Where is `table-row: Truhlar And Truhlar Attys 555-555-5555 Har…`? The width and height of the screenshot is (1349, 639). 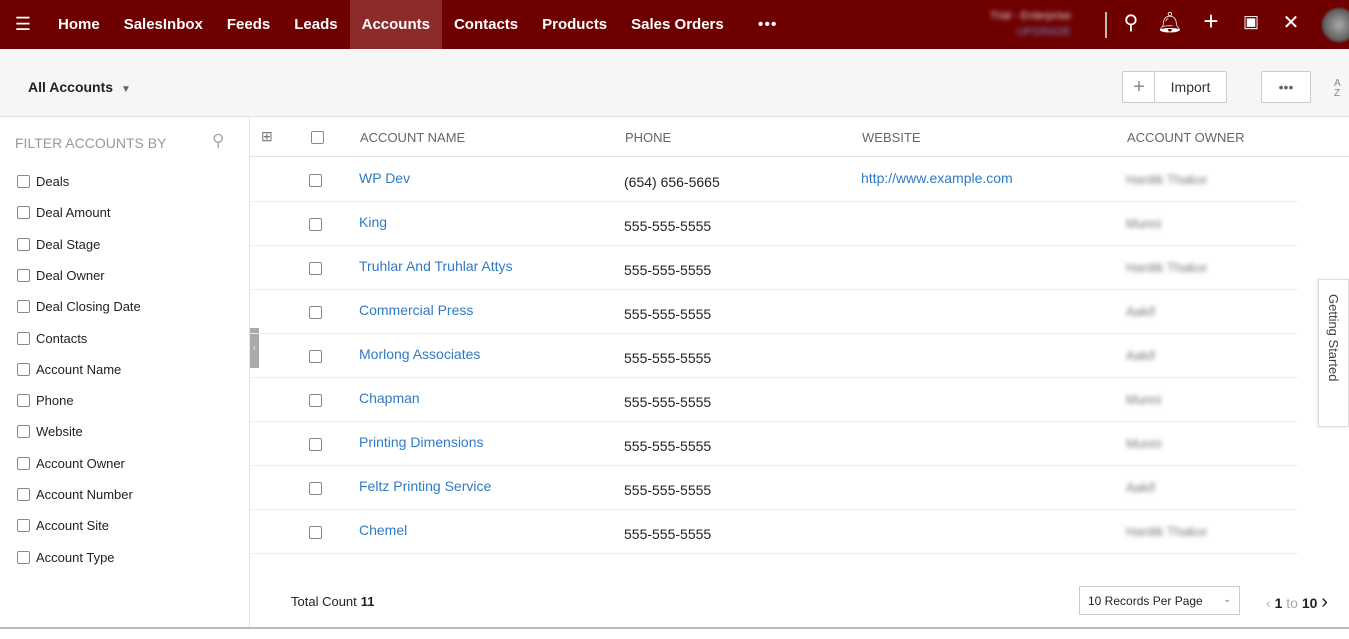 table-row: Truhlar And Truhlar Attys 555-555-5555 Har… is located at coordinates (774, 268).